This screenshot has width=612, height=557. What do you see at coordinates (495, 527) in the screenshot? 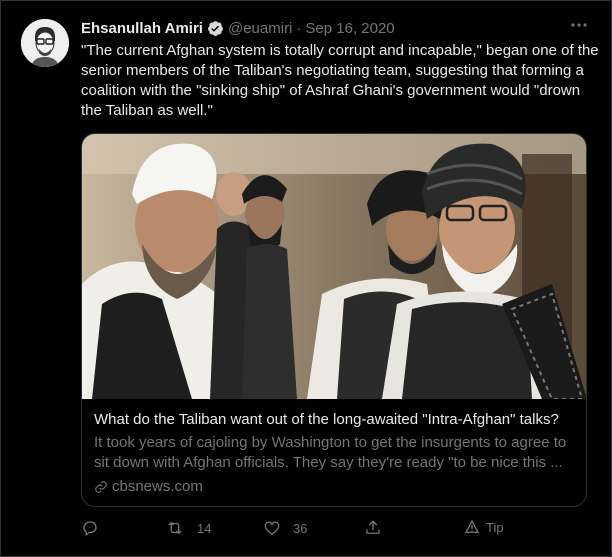
I see `tip-label: Tip` at bounding box center [495, 527].